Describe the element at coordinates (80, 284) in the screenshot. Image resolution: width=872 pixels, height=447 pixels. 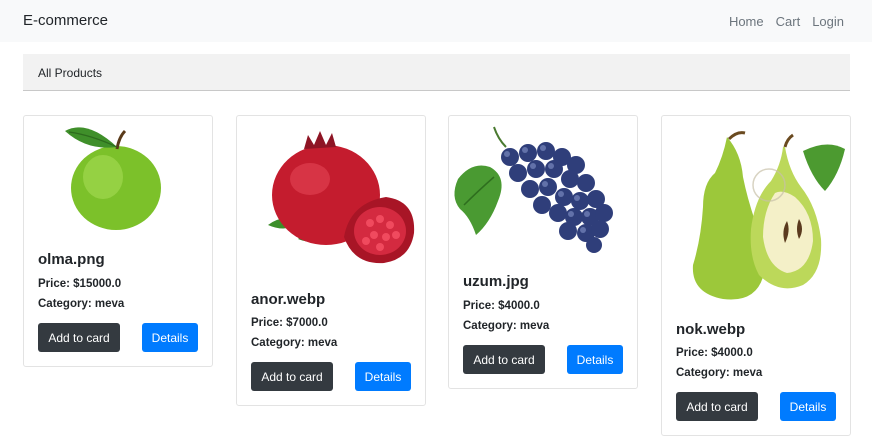
I see `product-price: Price: $15000.0` at that location.